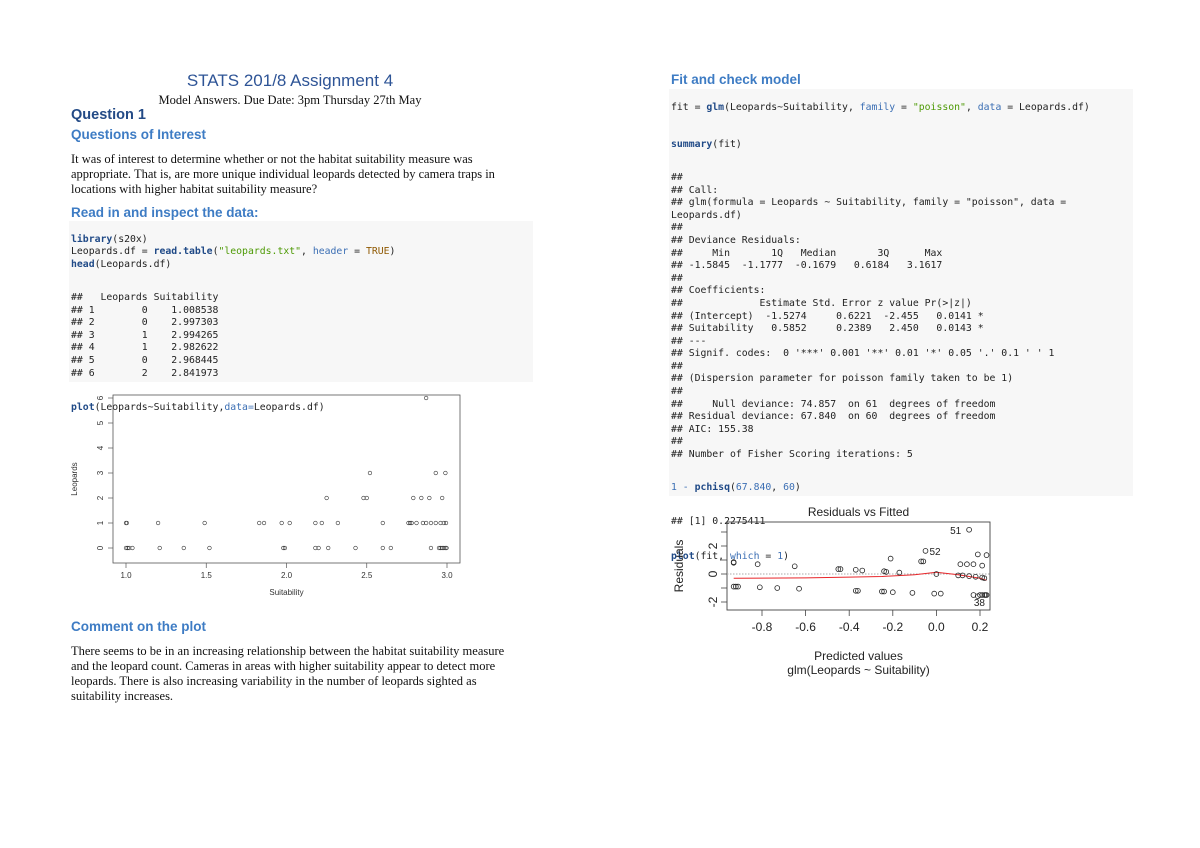 This screenshot has height=848, width=1200. I want to click on head-output-line: ## 1 0 1.008538, so click(145, 310).